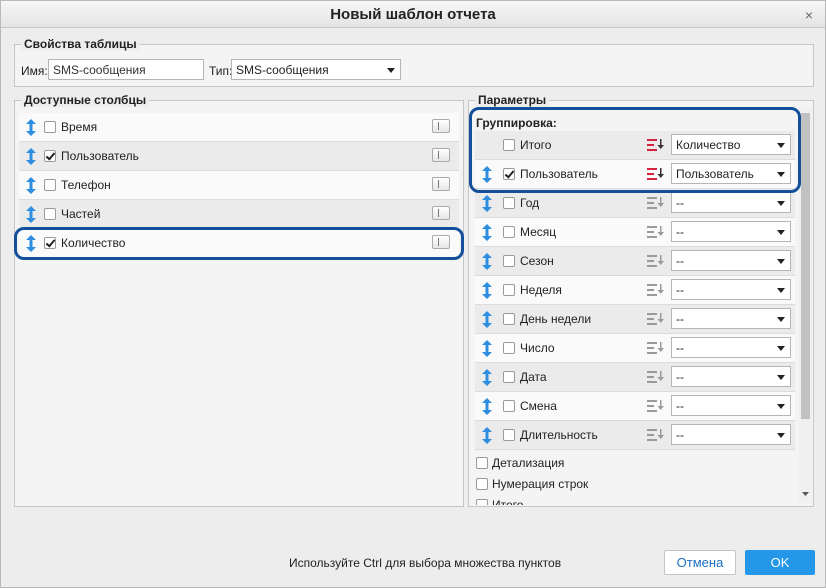 Image resolution: width=826 pixels, height=588 pixels. What do you see at coordinates (540, 484) in the screenshot?
I see `option-label: Нумерация строк` at bounding box center [540, 484].